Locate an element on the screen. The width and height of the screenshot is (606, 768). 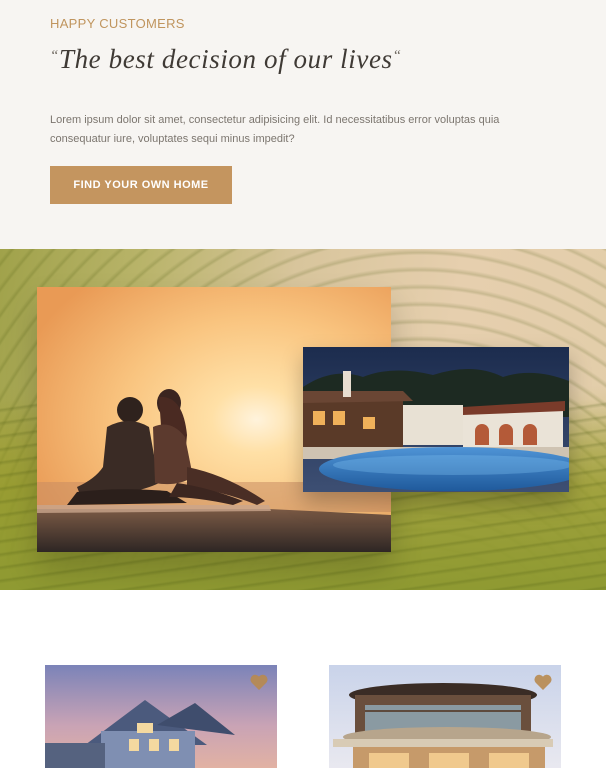
close-quote-mark: “ is located at coordinates (397, 56).